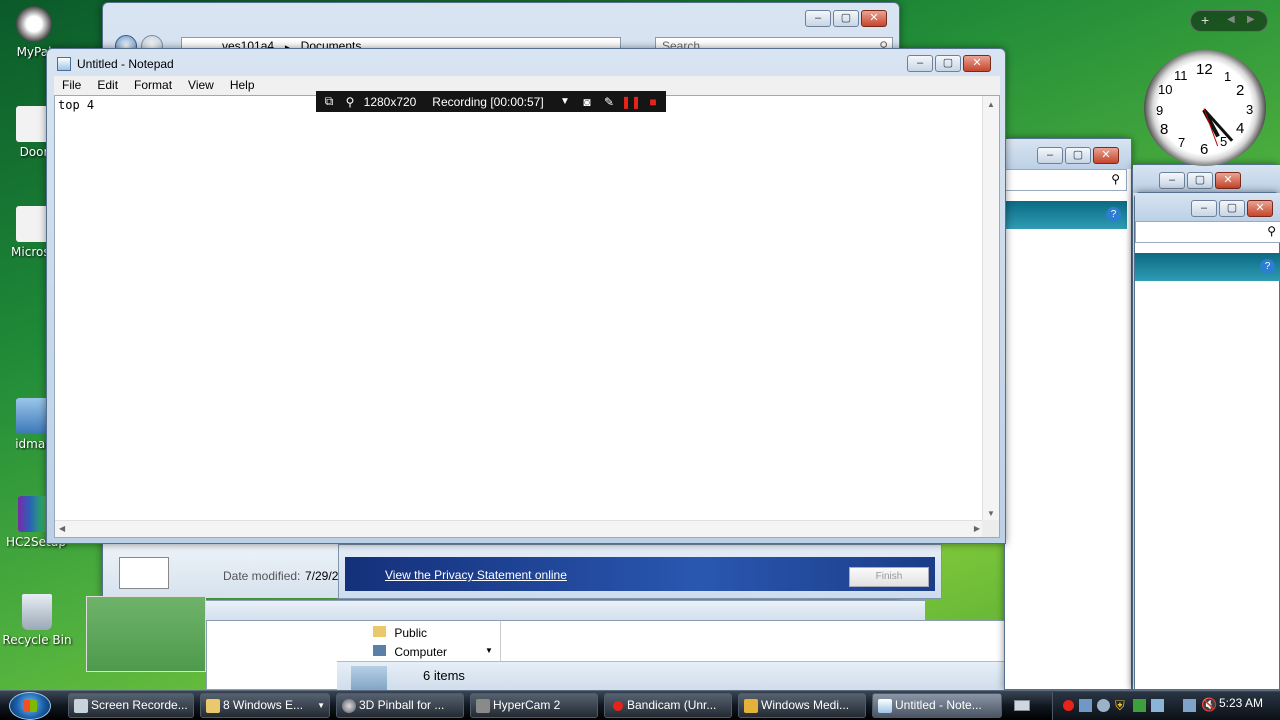  I want to click on start-button, so click(30, 706).